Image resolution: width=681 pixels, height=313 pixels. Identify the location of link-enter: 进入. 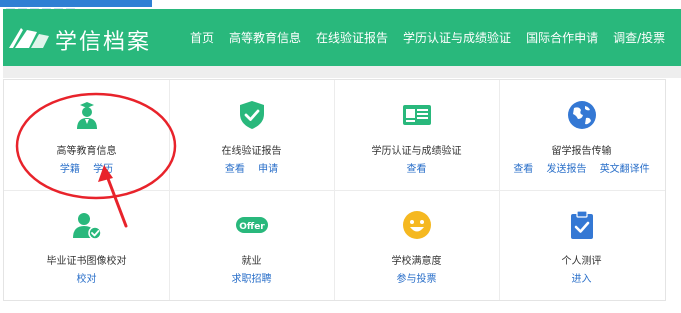
(582, 279).